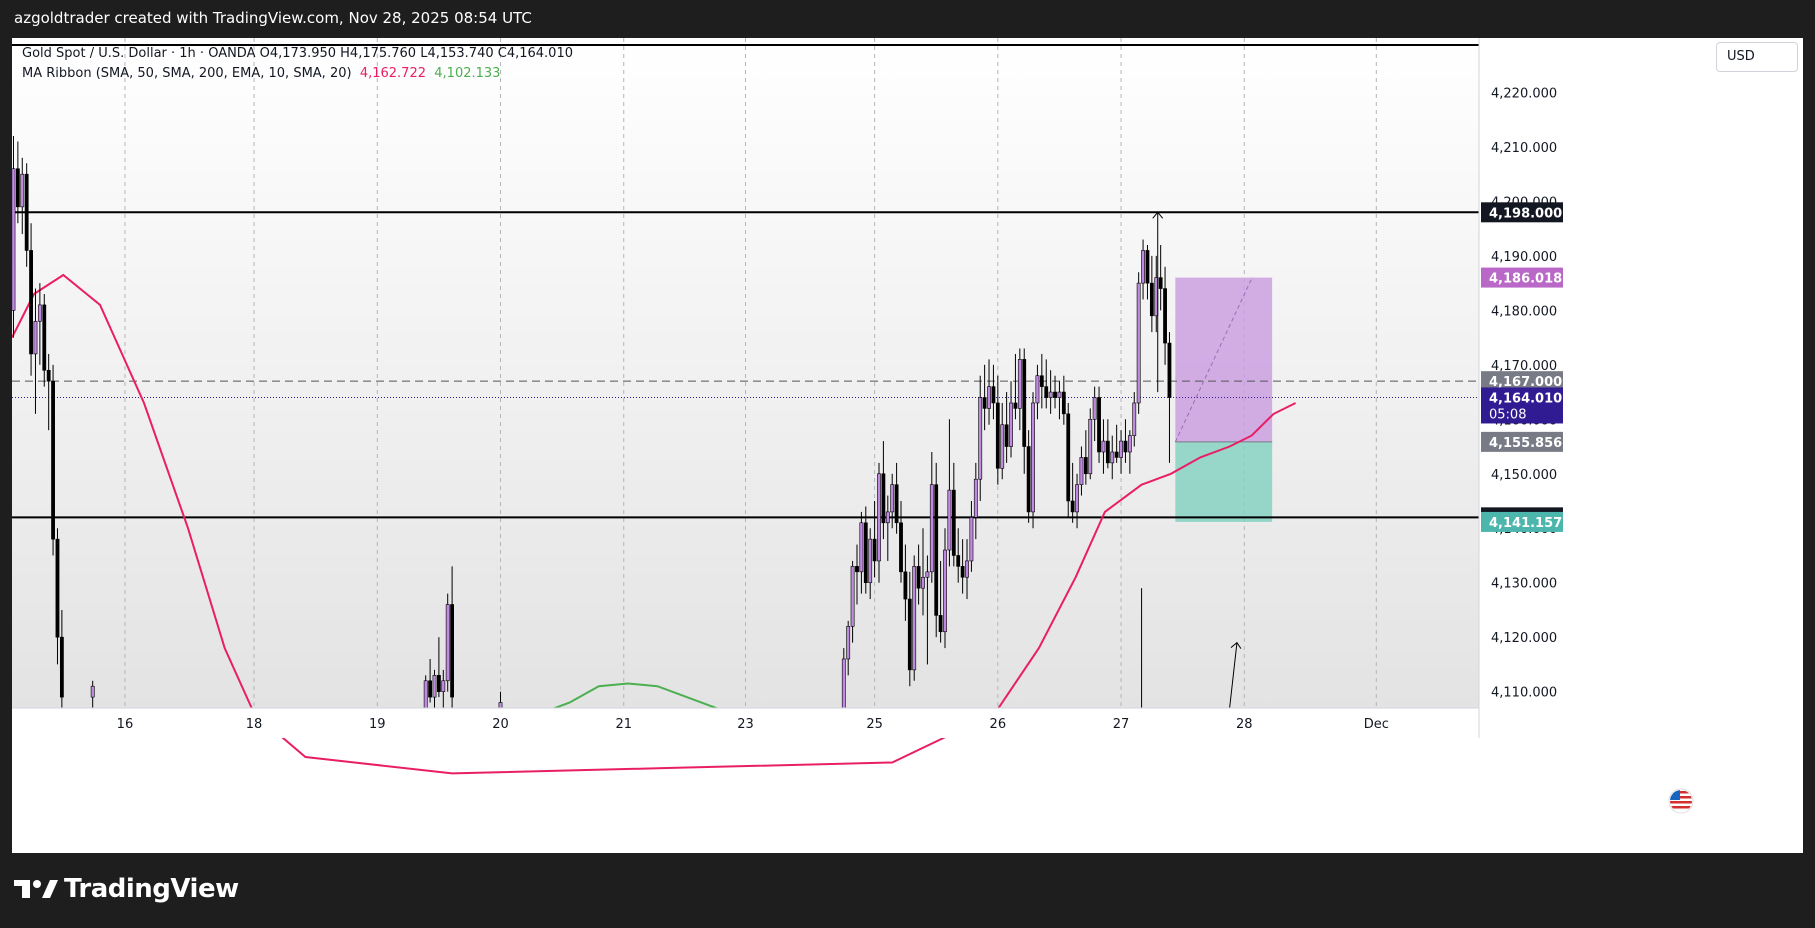  What do you see at coordinates (623, 724) in the screenshot?
I see `x-tick-label: 21` at bounding box center [623, 724].